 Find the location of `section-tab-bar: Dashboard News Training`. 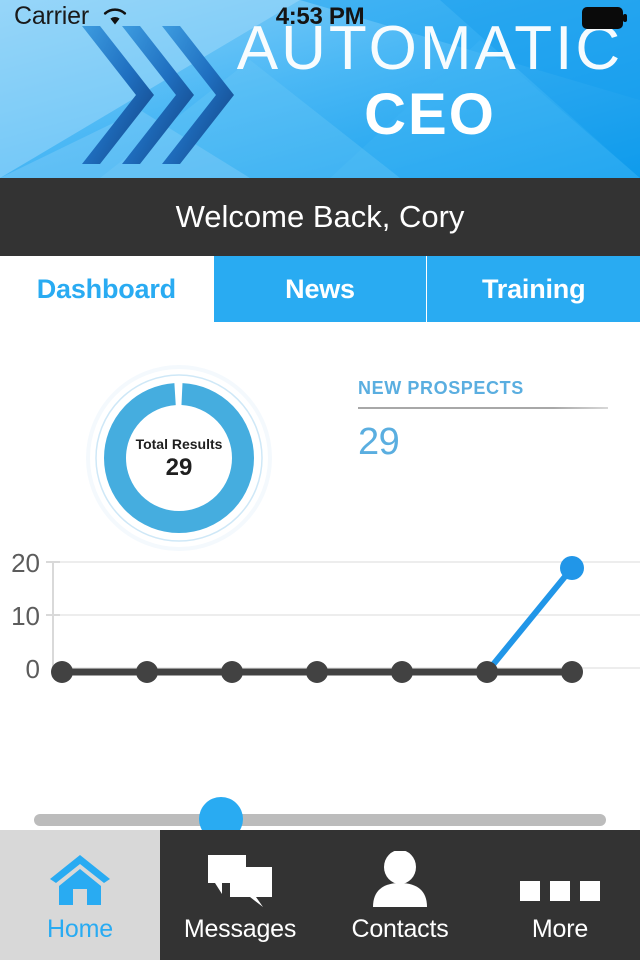

section-tab-bar: Dashboard News Training is located at coordinates (320, 289).